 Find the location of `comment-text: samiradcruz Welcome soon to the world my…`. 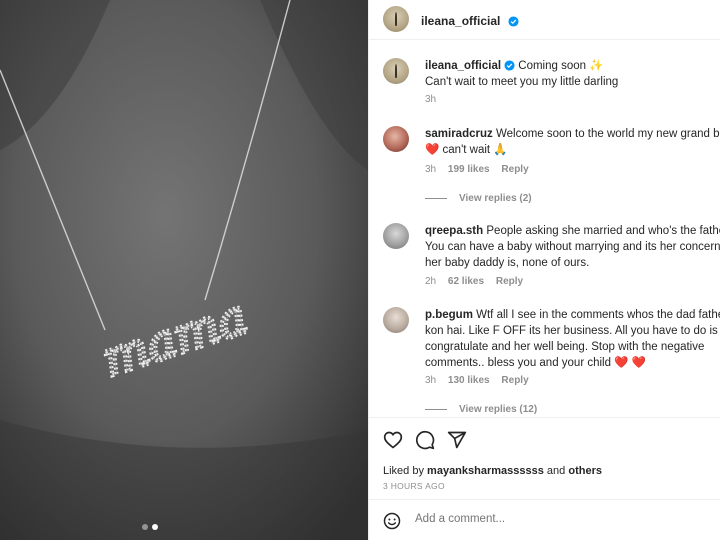

comment-text: samiradcruz Welcome soon to the world my… is located at coordinates (572, 142).